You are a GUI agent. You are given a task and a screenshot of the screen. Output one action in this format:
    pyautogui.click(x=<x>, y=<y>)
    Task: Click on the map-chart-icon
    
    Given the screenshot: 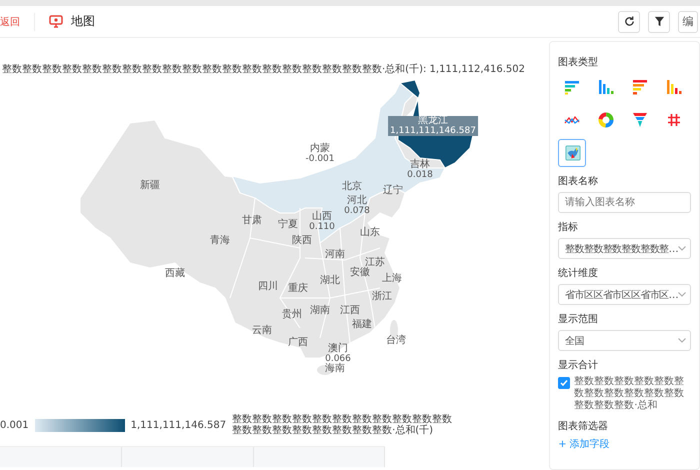 What is the action you would take?
    pyautogui.click(x=573, y=153)
    